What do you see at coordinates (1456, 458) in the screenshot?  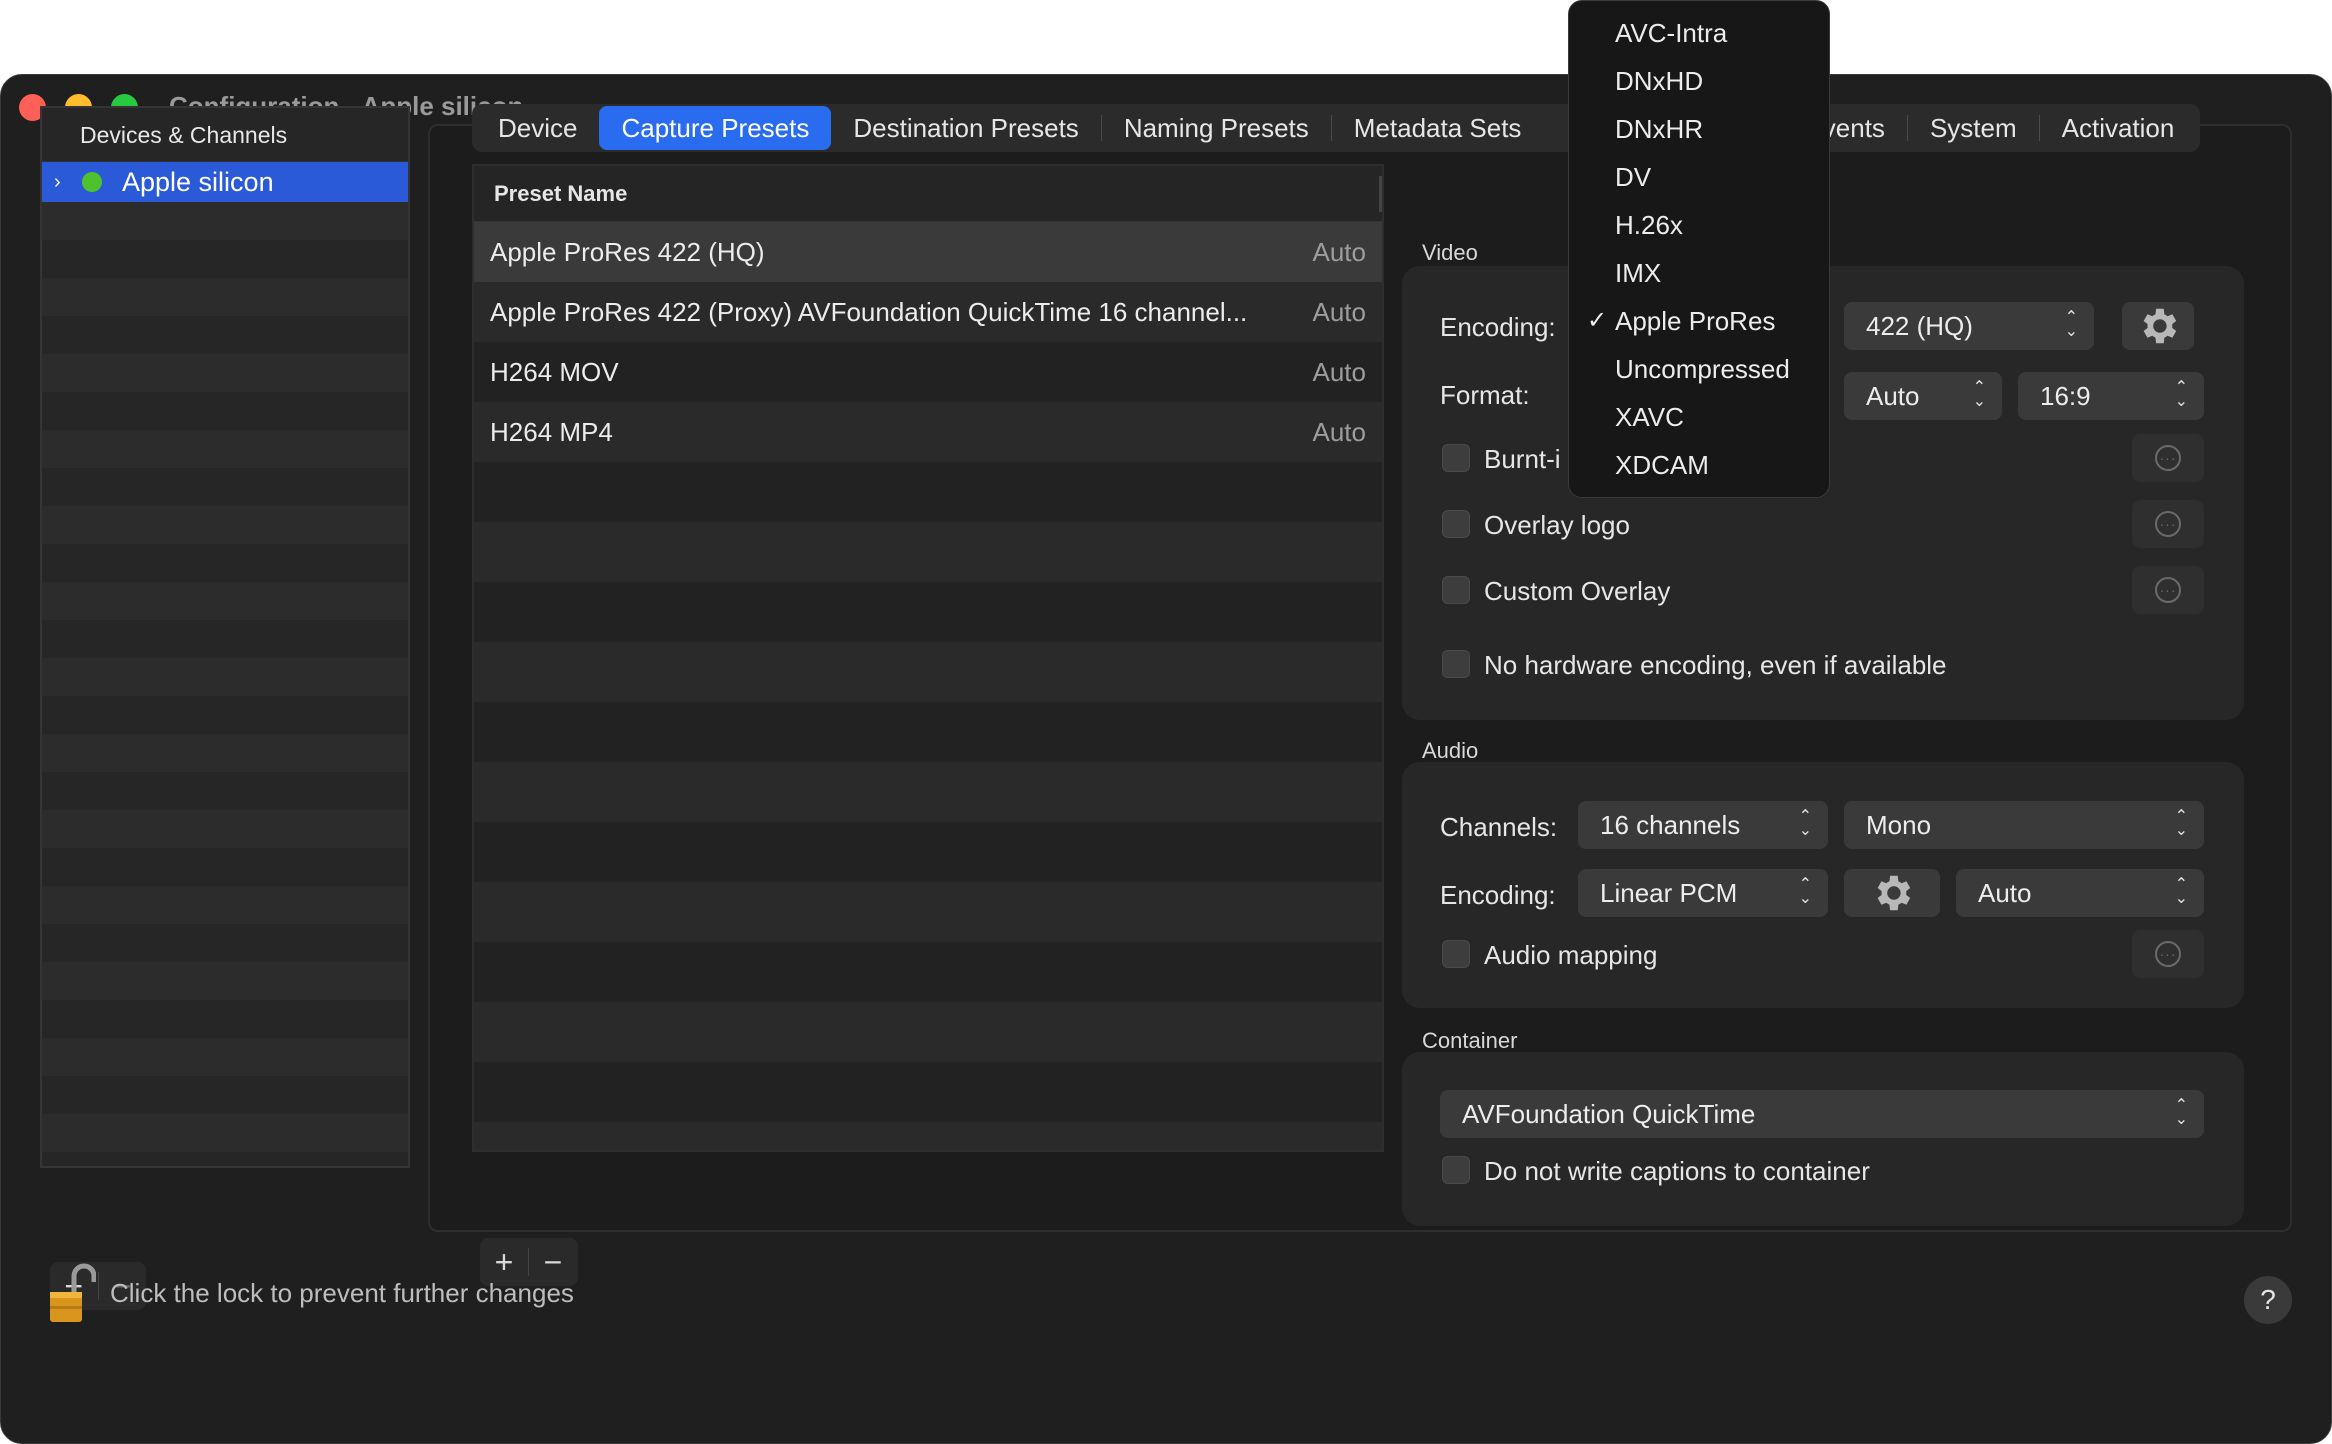 I see `burnt-in-checkbox` at bounding box center [1456, 458].